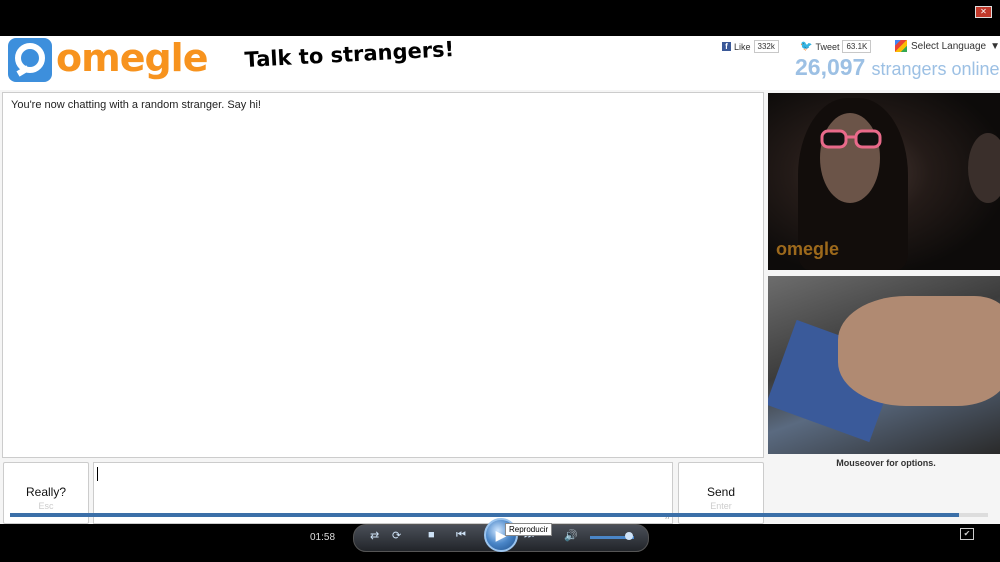 The image size is (1000, 562). Describe the element at coordinates (97, 474) in the screenshot. I see `text-caret` at that location.